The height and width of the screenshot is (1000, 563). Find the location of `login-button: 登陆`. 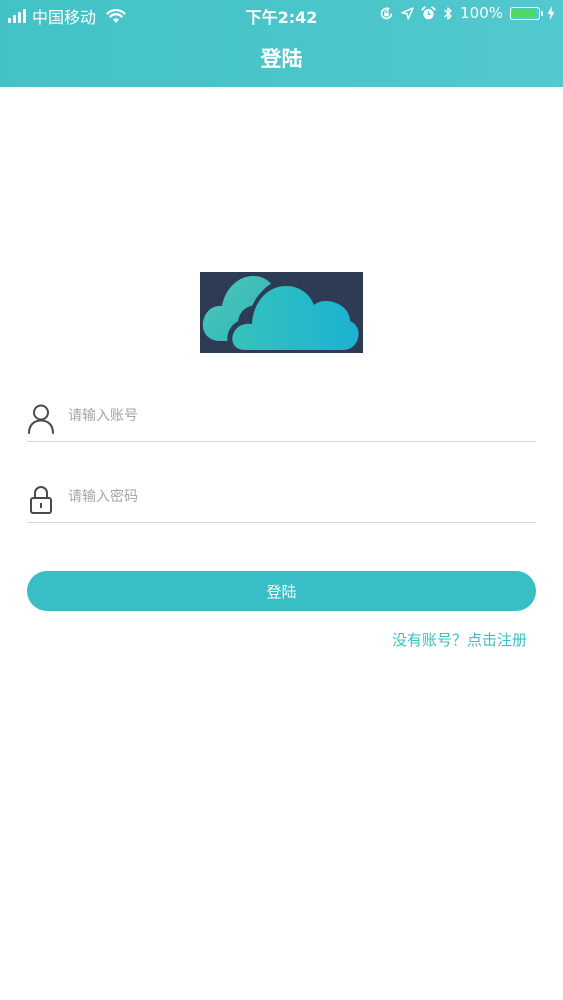

login-button: 登陆 is located at coordinates (281, 591).